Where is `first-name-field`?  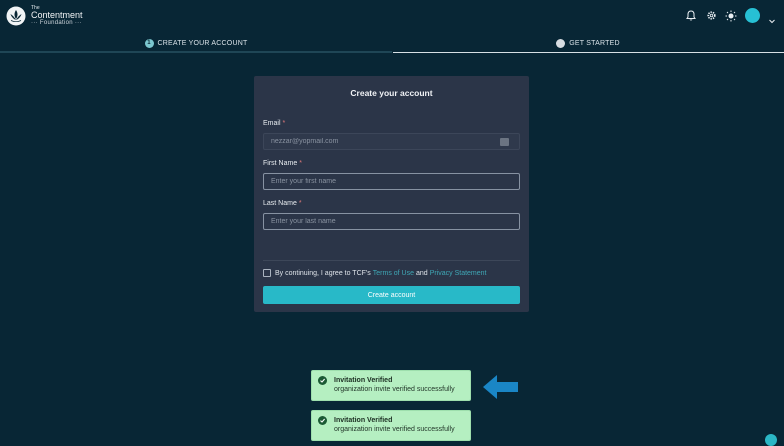
first-name-field is located at coordinates (391, 181).